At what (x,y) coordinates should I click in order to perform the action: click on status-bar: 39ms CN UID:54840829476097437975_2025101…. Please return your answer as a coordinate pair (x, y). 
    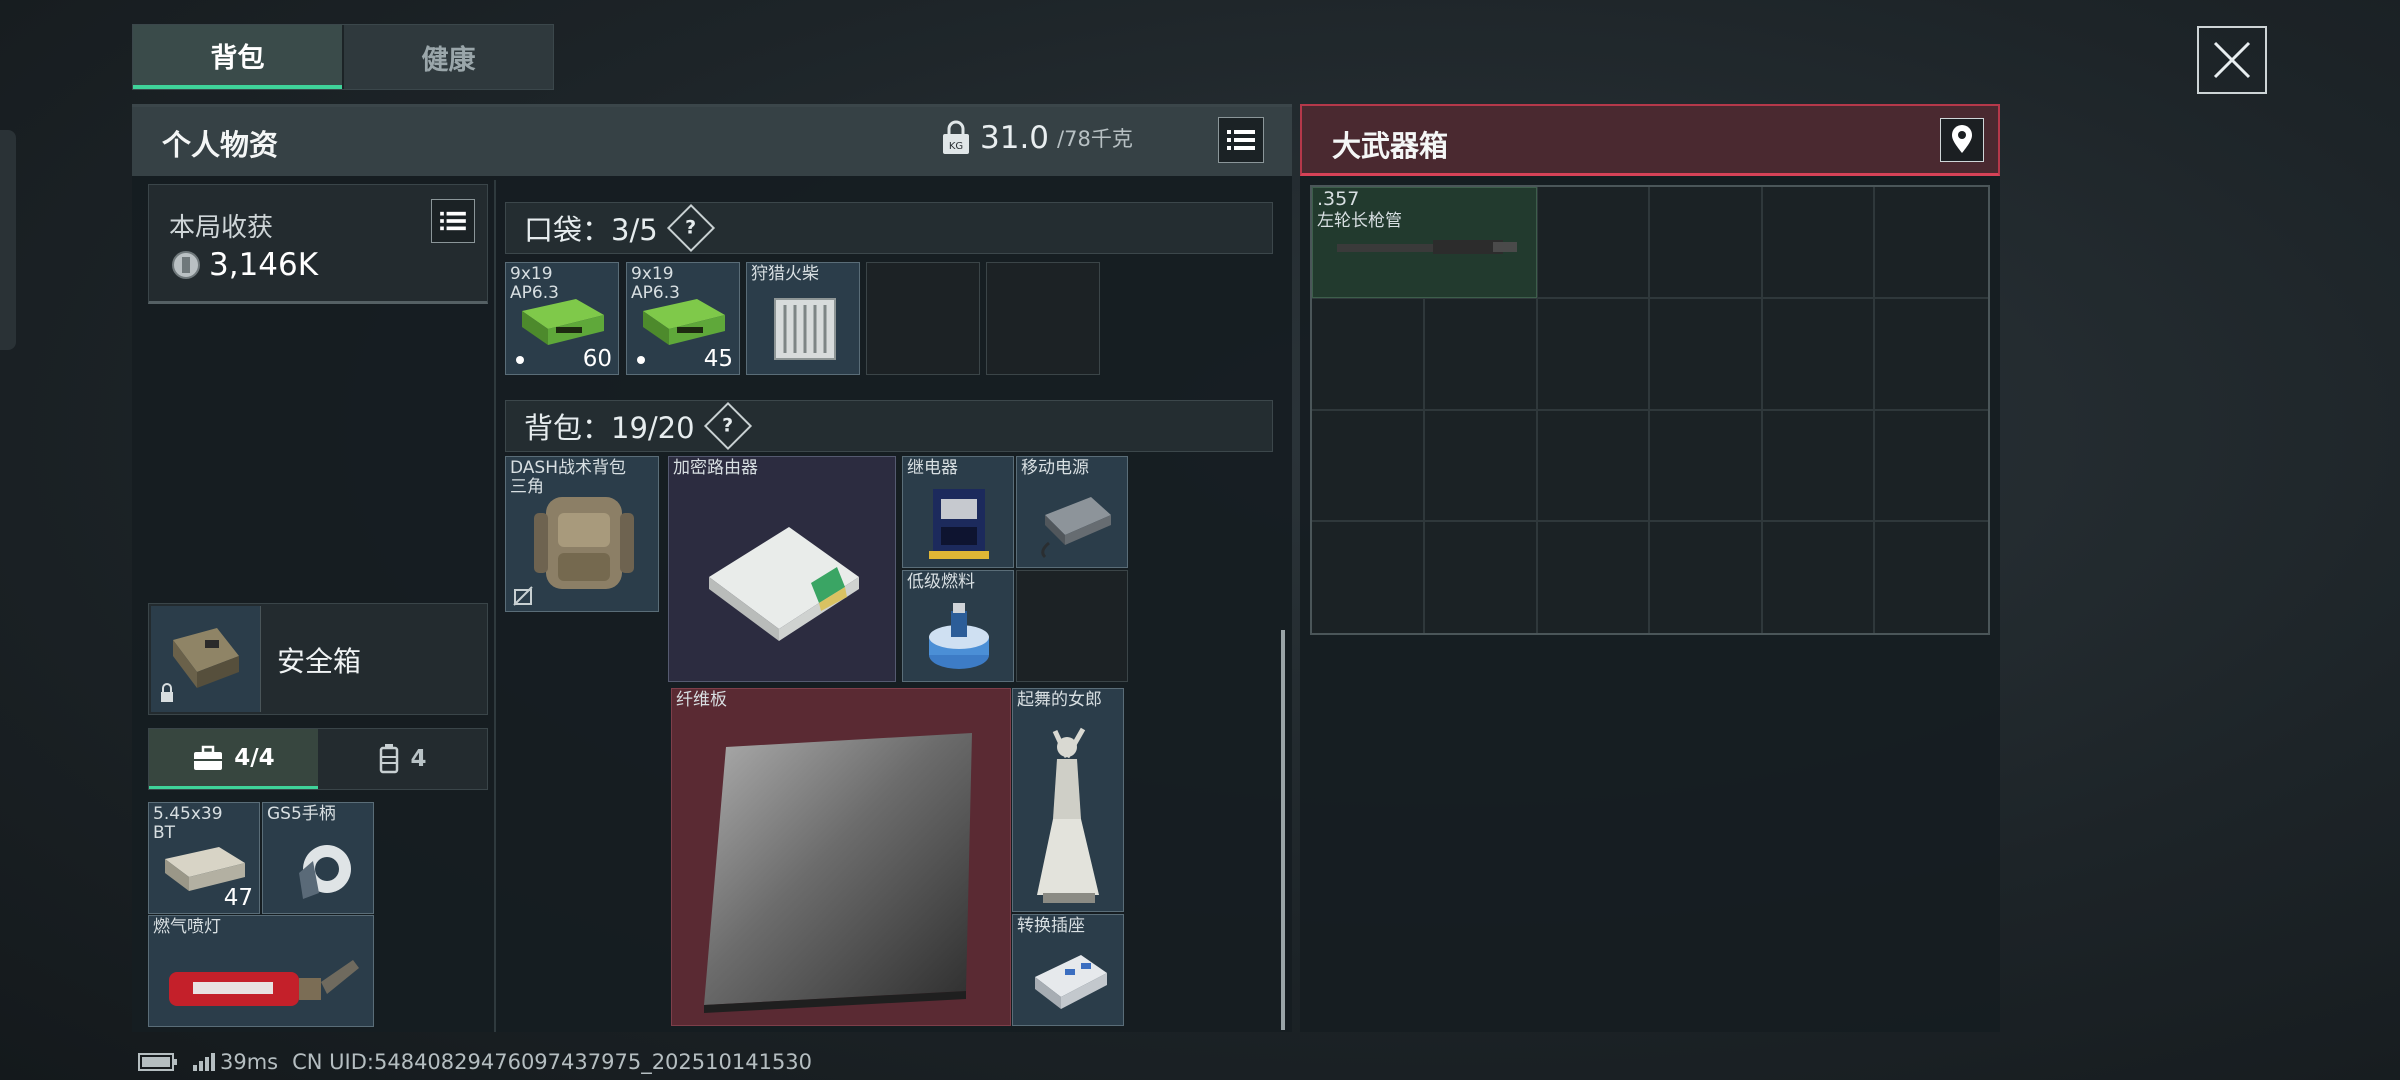
    Looking at the image, I should click on (475, 1062).